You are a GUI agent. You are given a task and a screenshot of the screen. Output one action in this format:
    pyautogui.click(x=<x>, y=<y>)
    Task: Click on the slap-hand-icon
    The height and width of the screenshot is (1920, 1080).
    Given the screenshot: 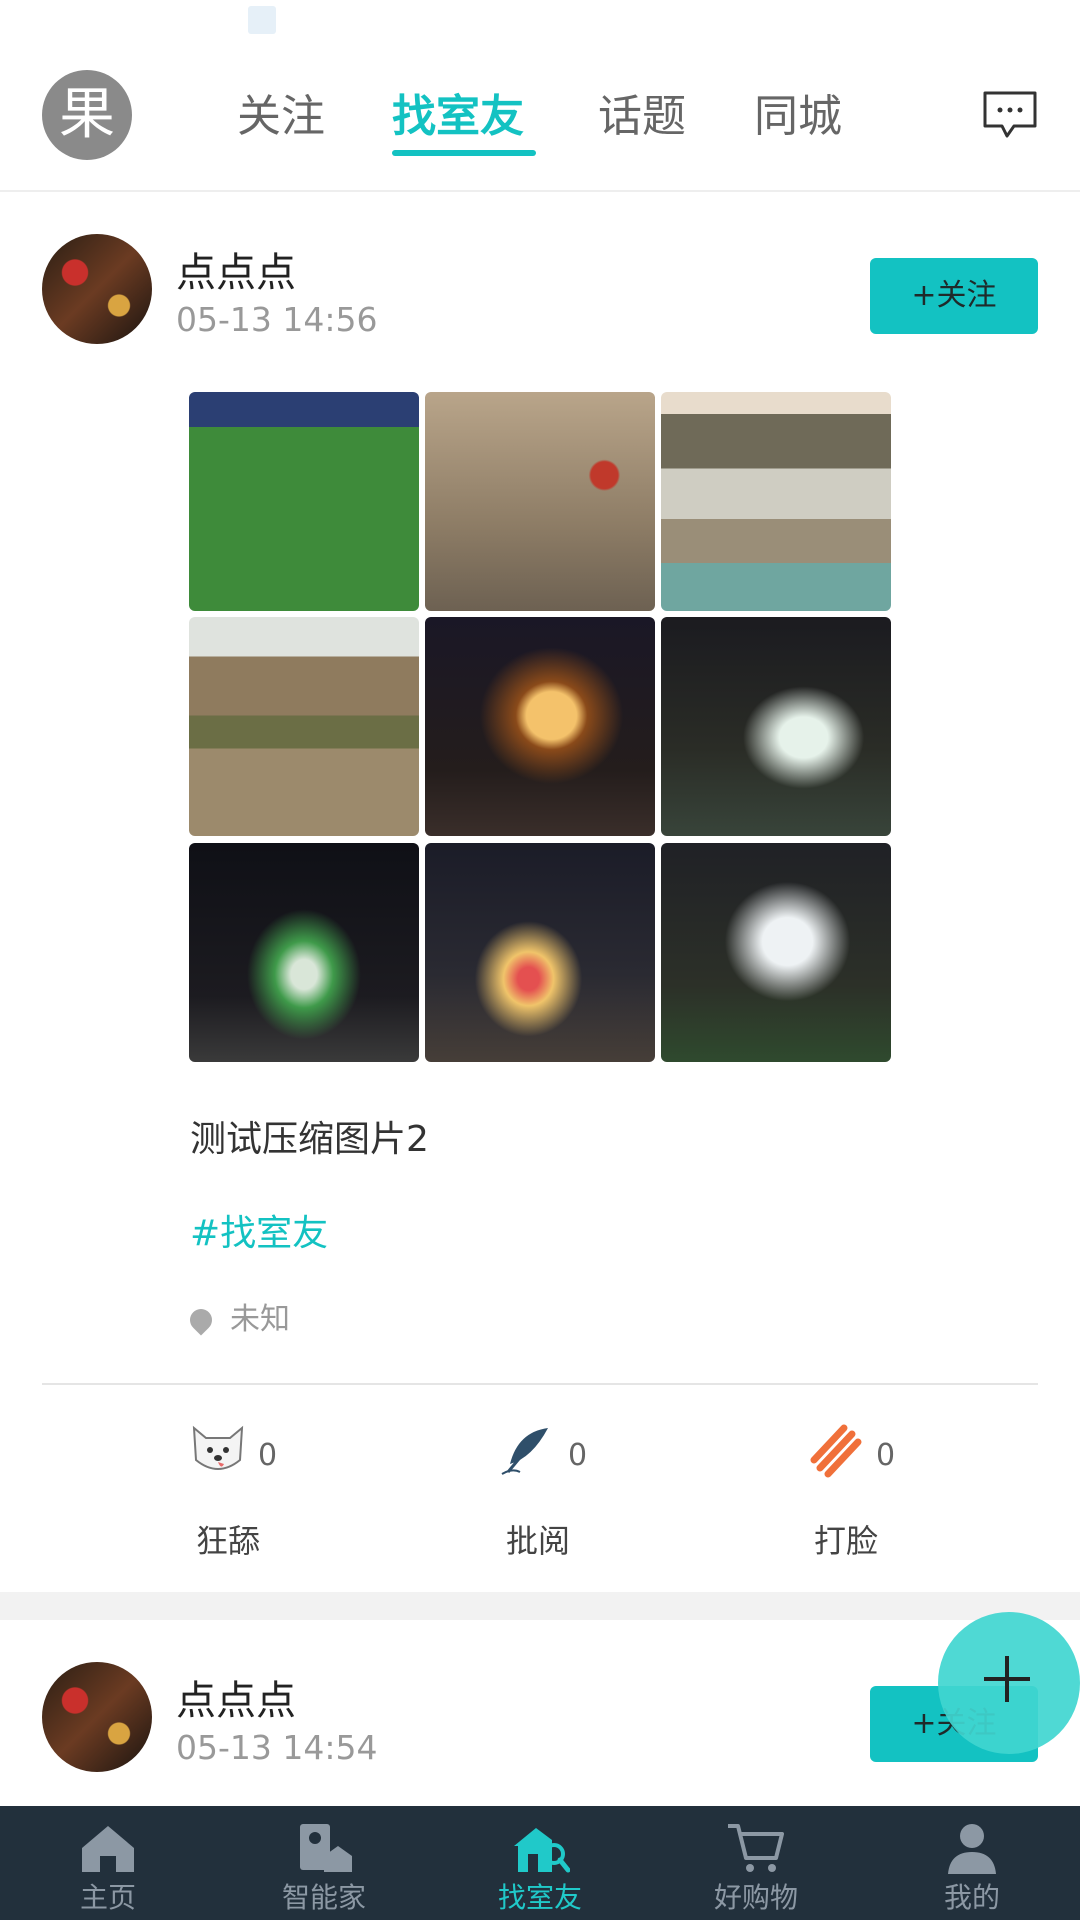 What is the action you would take?
    pyautogui.click(x=836, y=1451)
    